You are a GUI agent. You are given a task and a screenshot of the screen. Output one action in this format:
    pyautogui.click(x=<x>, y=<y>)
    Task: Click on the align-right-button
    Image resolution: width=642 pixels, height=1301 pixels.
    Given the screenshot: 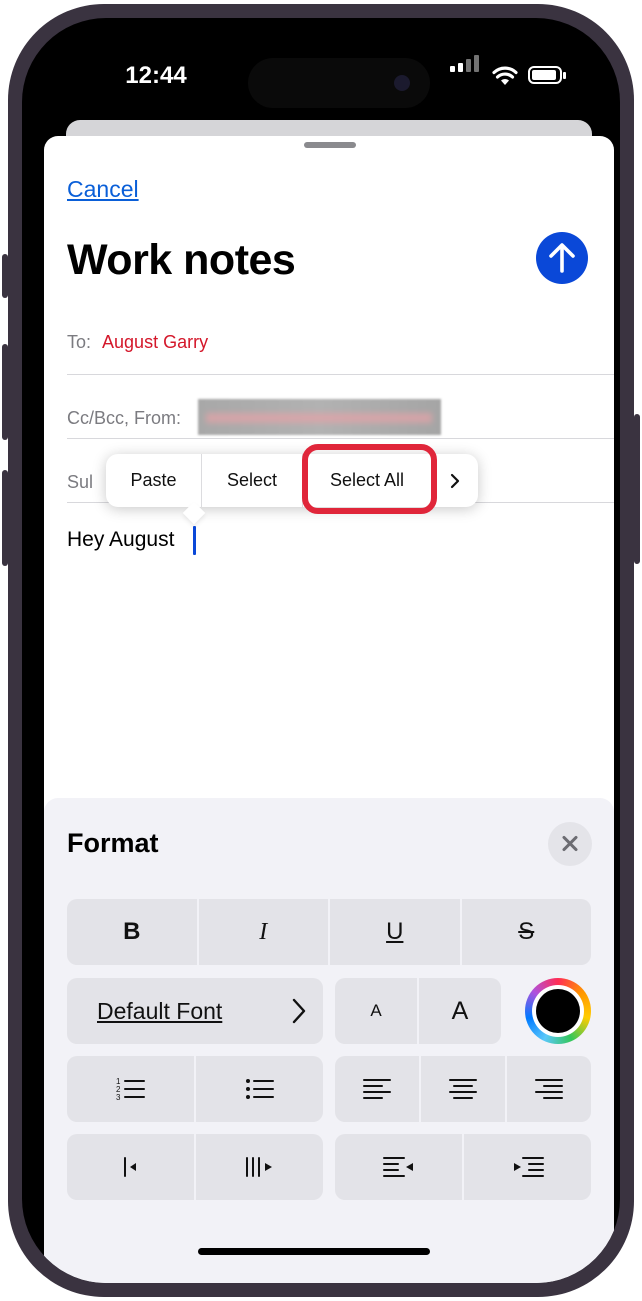 What is the action you would take?
    pyautogui.click(x=548, y=1089)
    